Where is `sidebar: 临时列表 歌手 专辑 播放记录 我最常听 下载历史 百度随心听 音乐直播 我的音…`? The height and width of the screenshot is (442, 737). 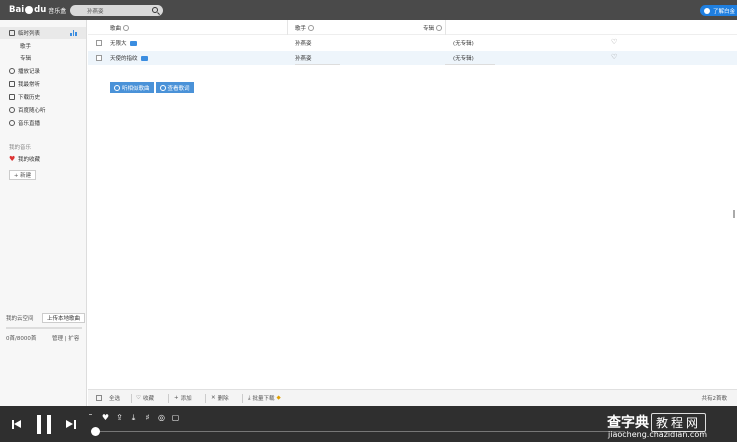 sidebar: 临时列表 歌手 专辑 播放记录 我最常听 下载历史 百度随心听 音乐直播 我的音… is located at coordinates (43, 213).